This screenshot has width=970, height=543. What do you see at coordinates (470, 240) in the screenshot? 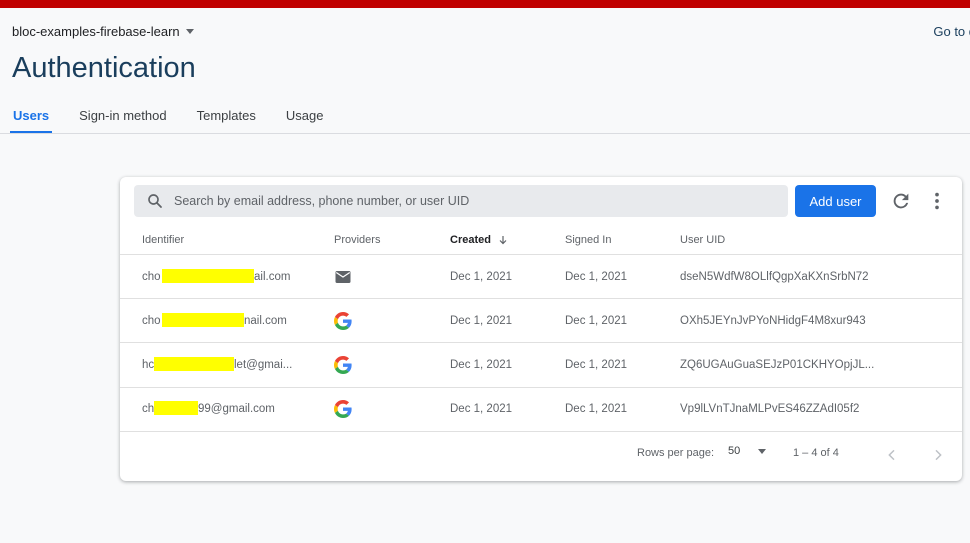
I see `column-header-created-label: Created` at bounding box center [470, 240].